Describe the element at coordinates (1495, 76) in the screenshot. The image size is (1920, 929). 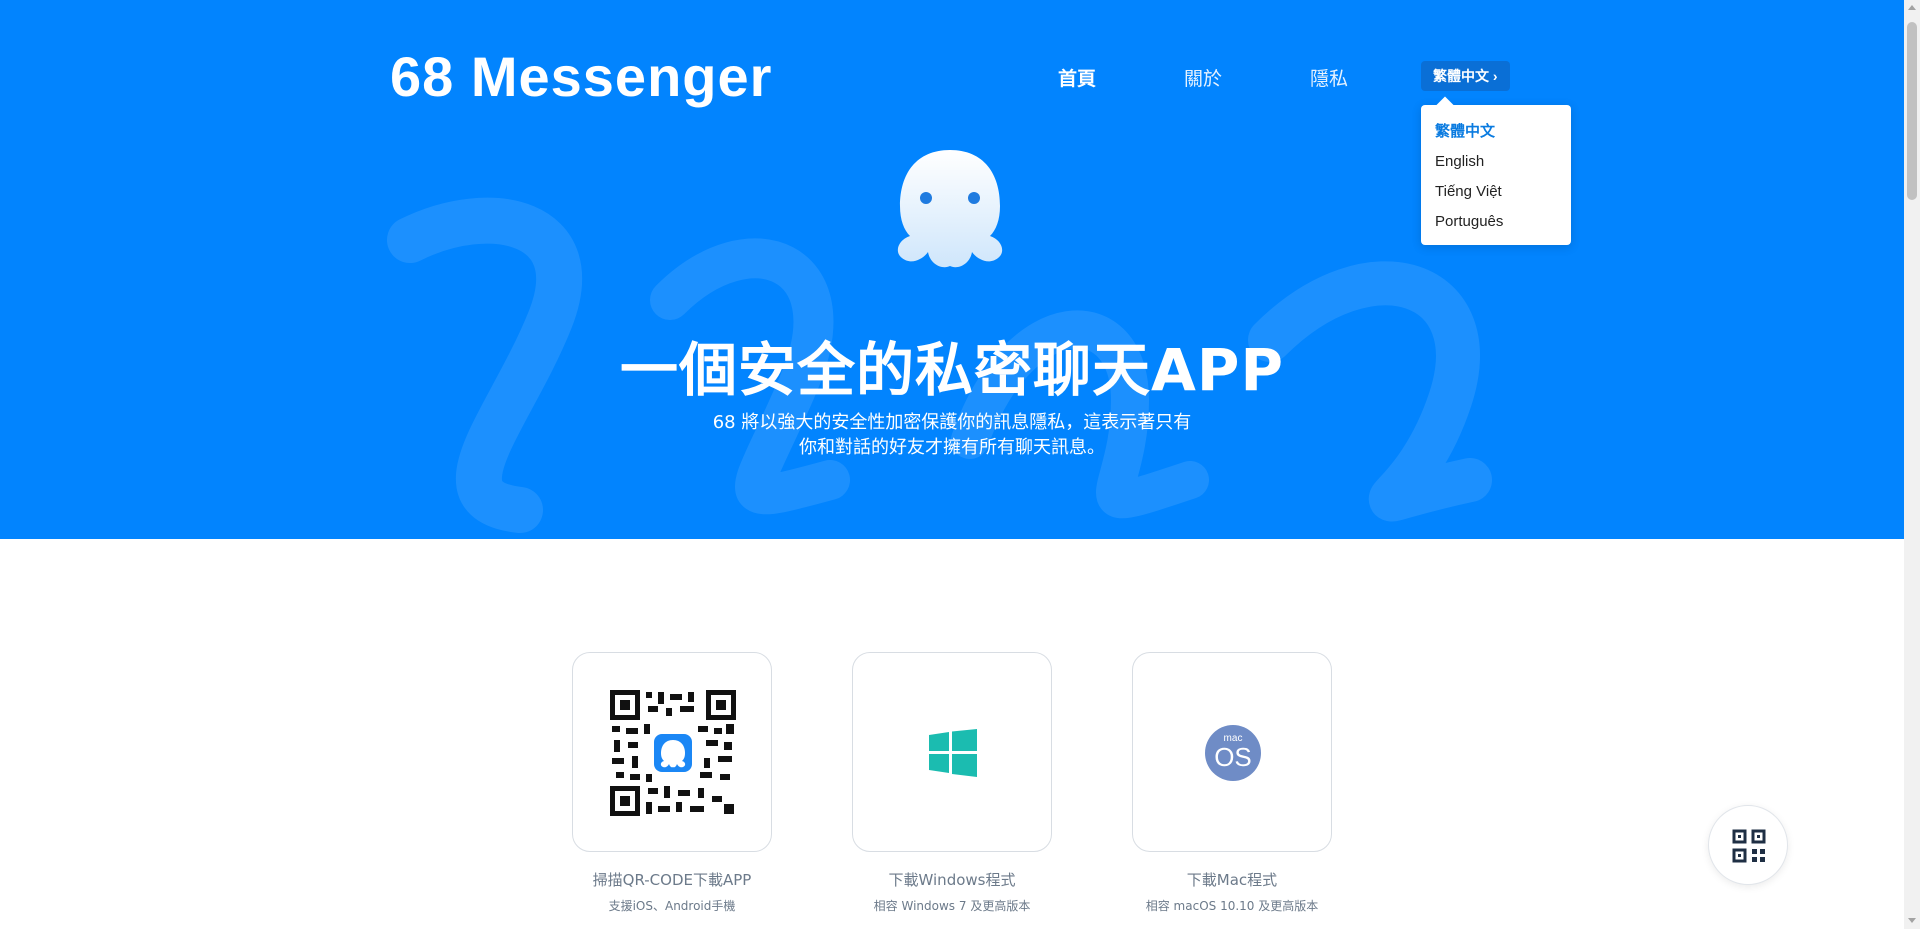
I see `chevron-right-icon: ›` at that location.